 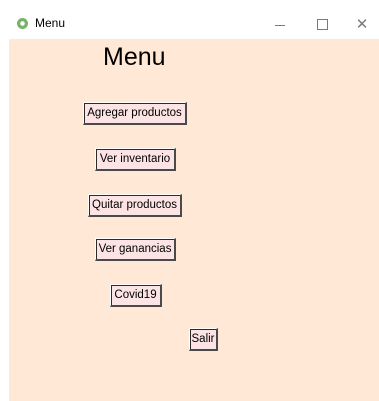 I want to click on close-button: ✕, so click(x=362, y=24).